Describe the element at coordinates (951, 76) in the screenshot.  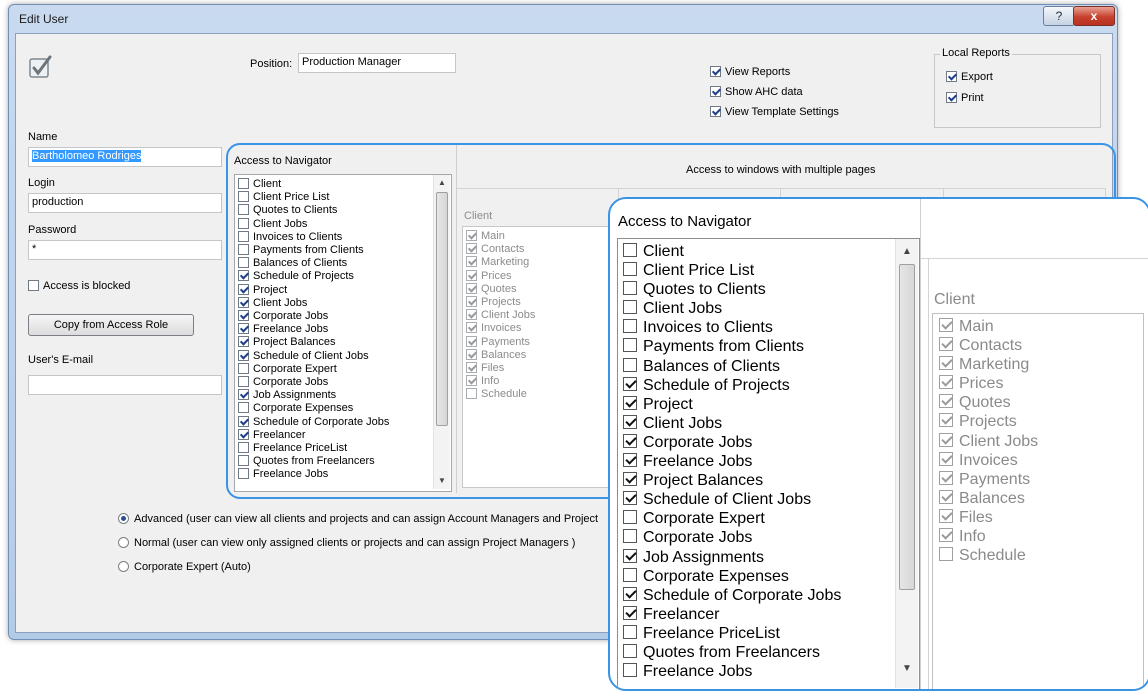
I see `export-checkbox` at that location.